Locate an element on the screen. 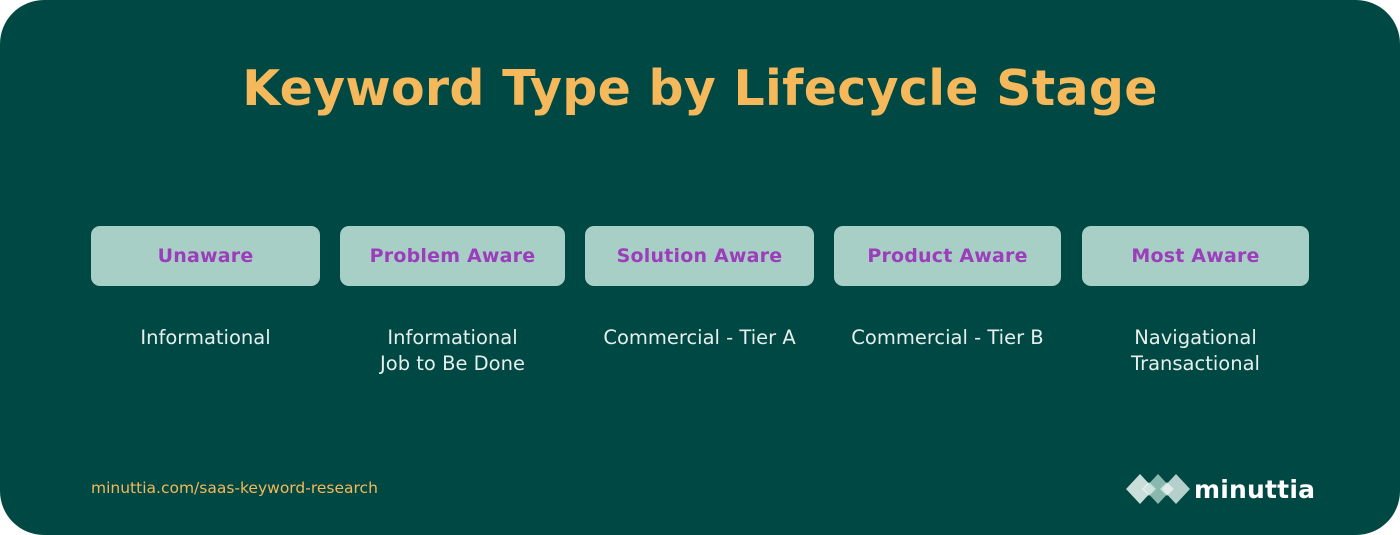 Image resolution: width=1400 pixels, height=535 pixels. page-title: Keyword Type by Lifecycle Stage is located at coordinates (700, 88).